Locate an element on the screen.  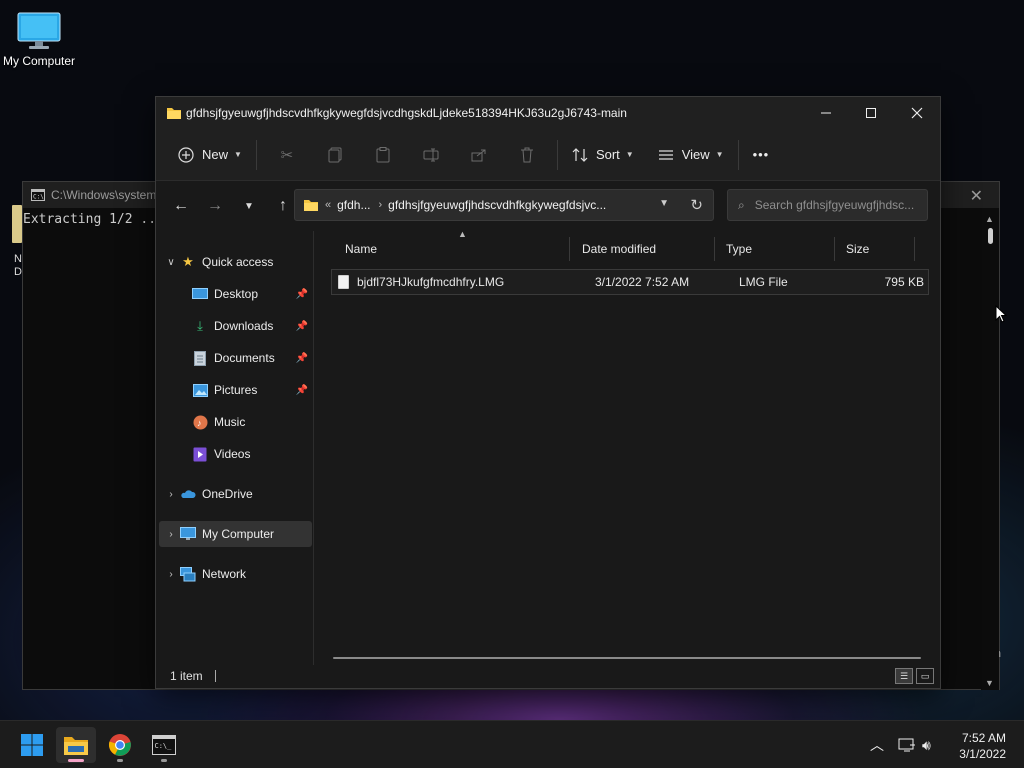
arrow-up-icon: ↑ is located at coordinates (283, 205).